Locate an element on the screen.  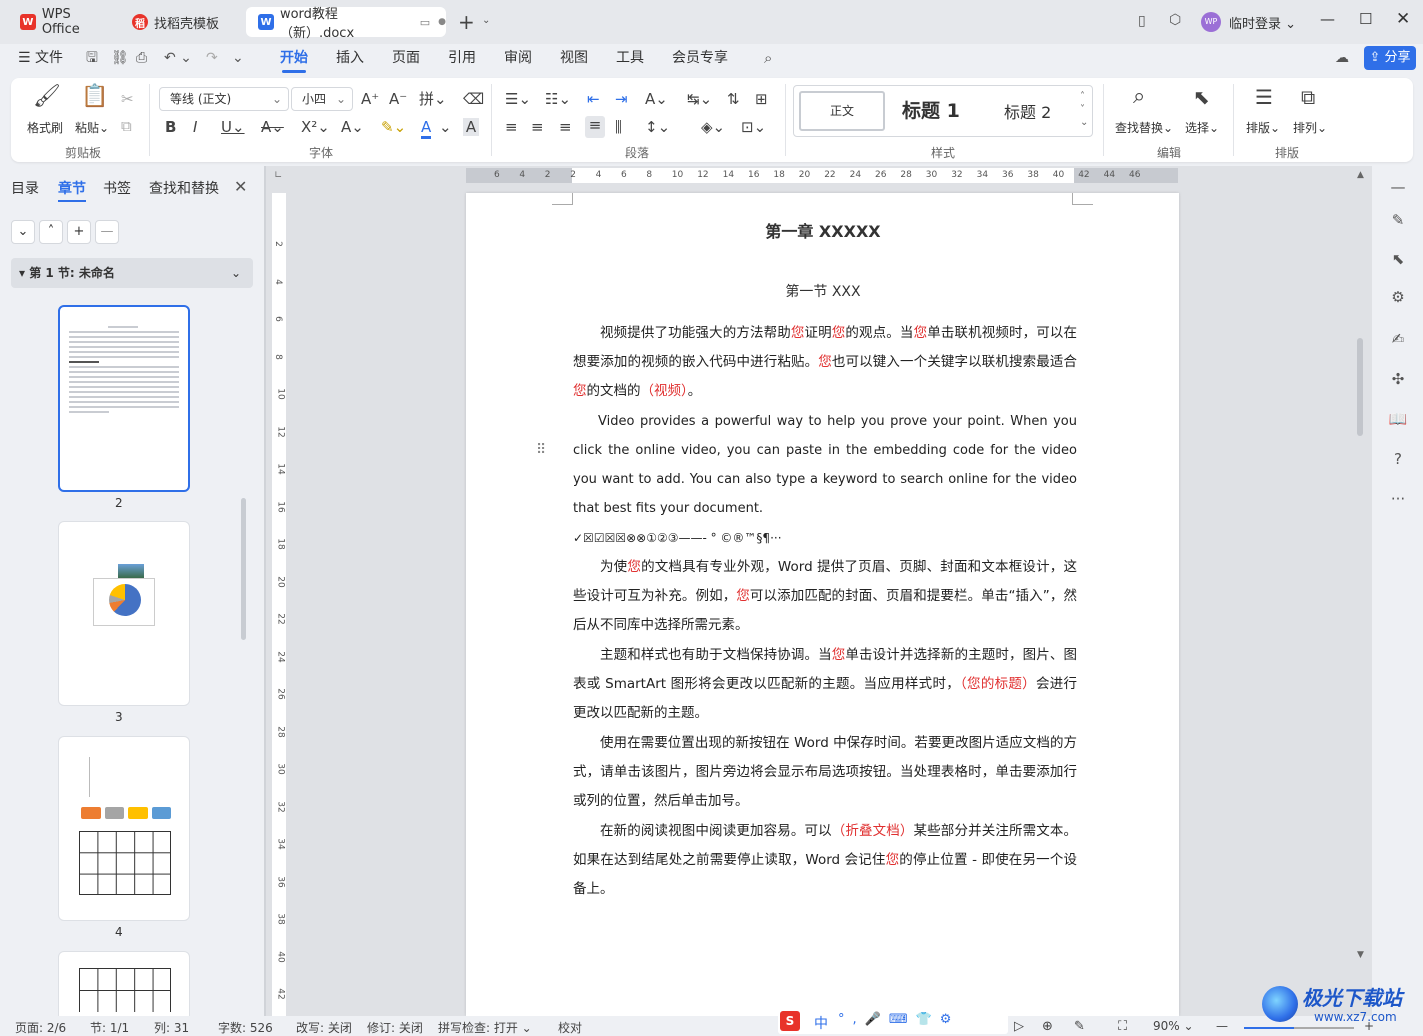
sort-icon: ⇅ is located at coordinates (733, 99).